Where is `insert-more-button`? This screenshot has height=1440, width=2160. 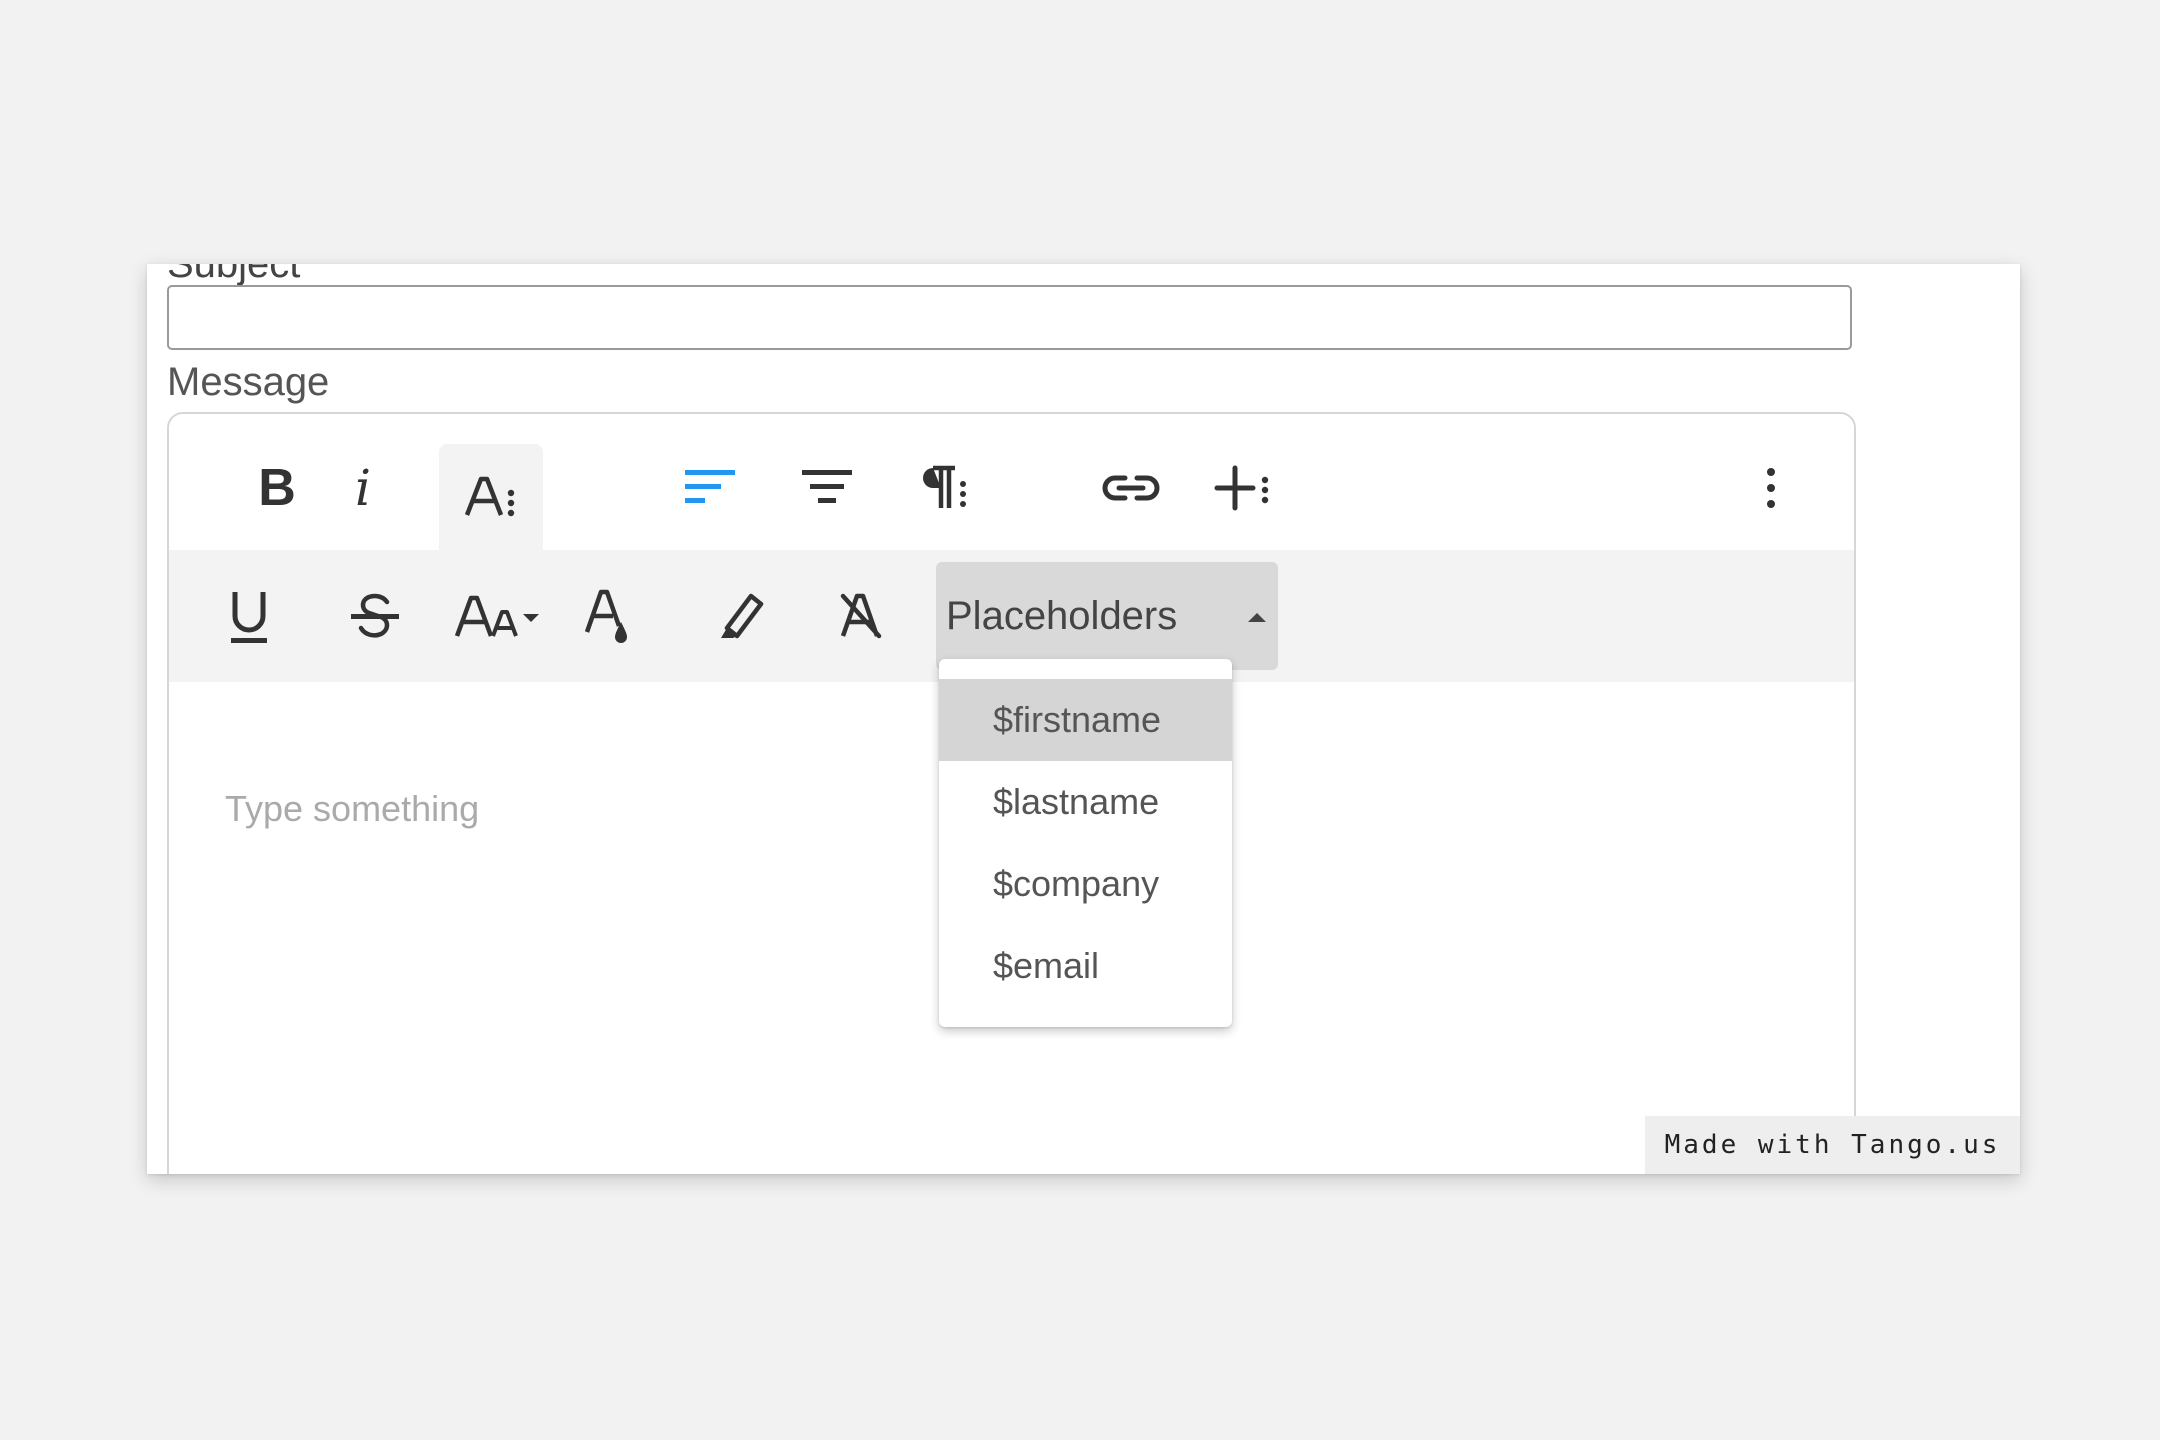
insert-more-button is located at coordinates (1245, 488).